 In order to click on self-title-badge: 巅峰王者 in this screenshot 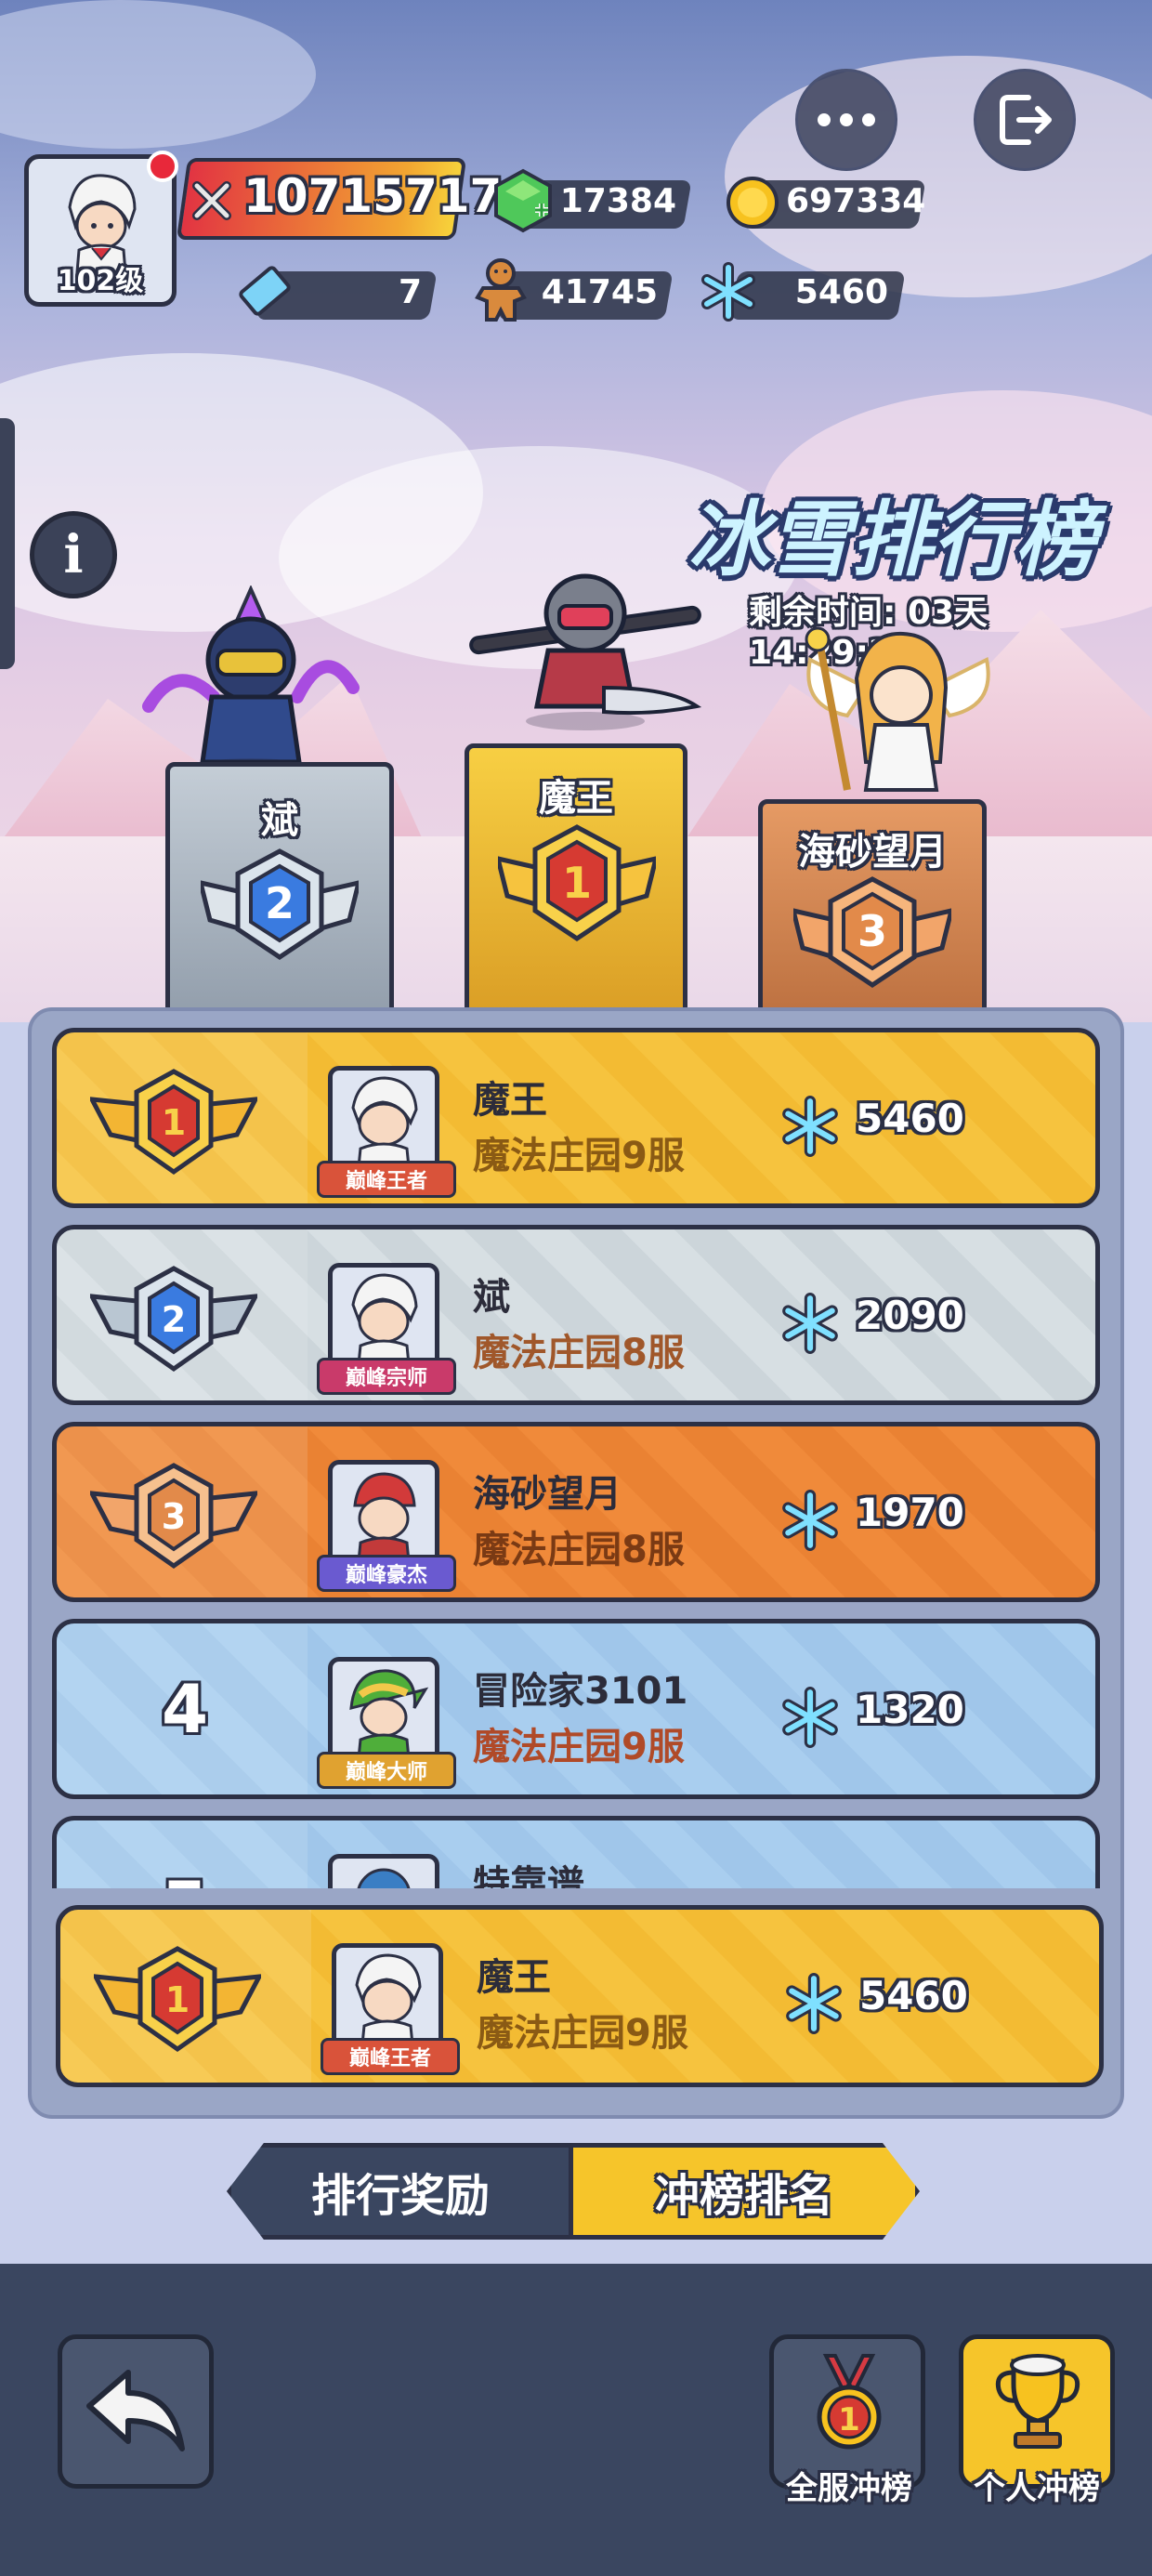, I will do `click(390, 2056)`.